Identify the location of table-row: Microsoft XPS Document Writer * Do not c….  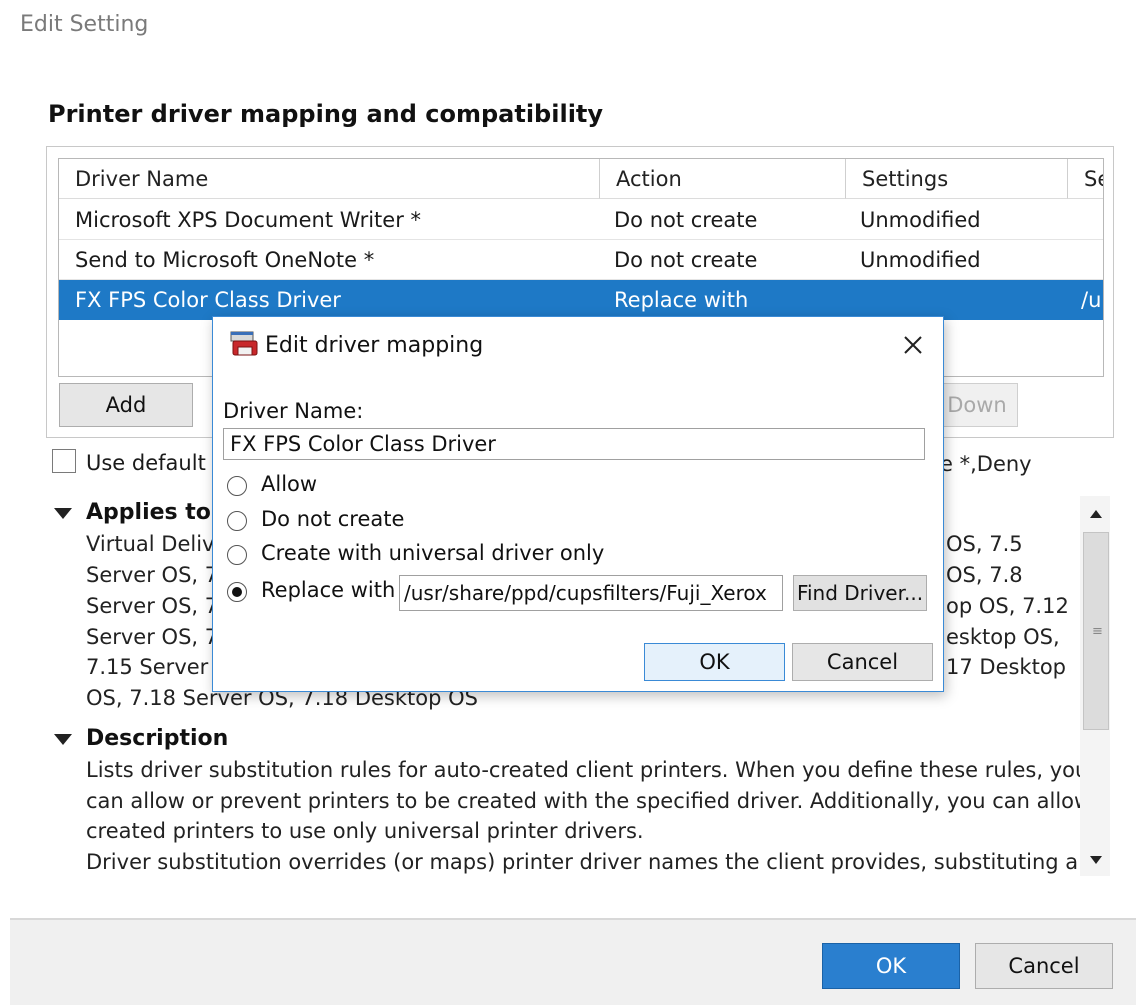
(581, 220).